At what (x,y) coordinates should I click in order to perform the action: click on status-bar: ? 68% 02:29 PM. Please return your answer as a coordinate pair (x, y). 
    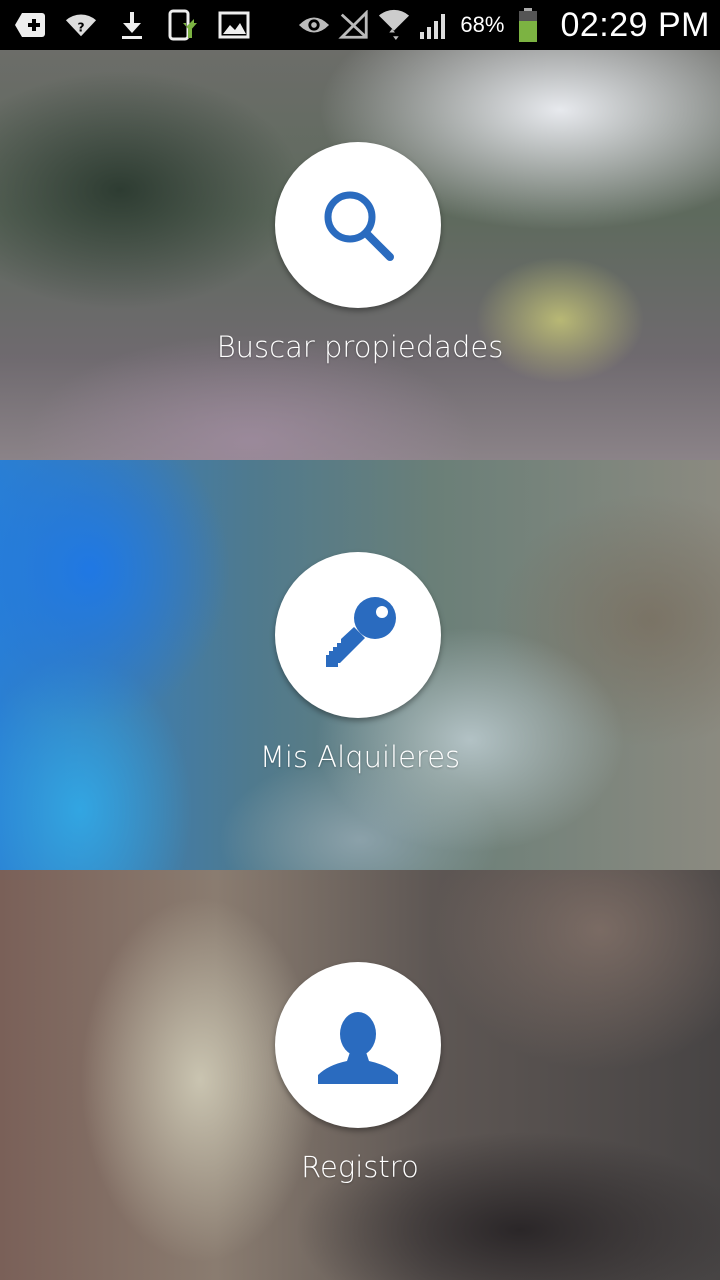
    Looking at the image, I should click on (360, 25).